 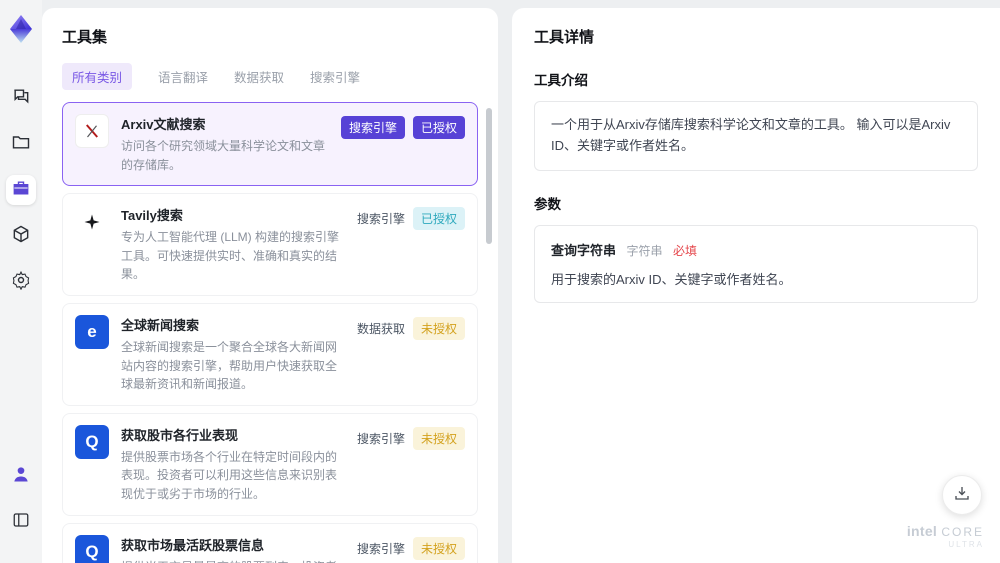 I want to click on download-button, so click(x=962, y=495).